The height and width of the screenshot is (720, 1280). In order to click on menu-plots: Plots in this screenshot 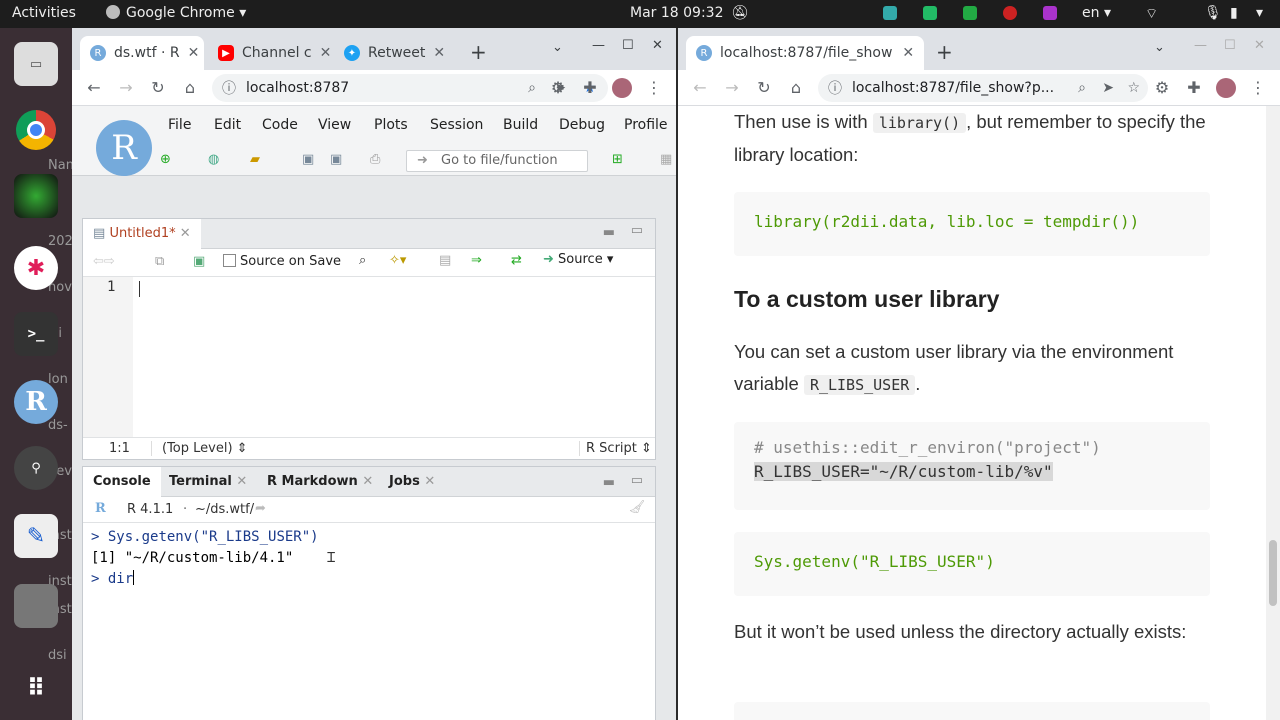, I will do `click(391, 125)`.